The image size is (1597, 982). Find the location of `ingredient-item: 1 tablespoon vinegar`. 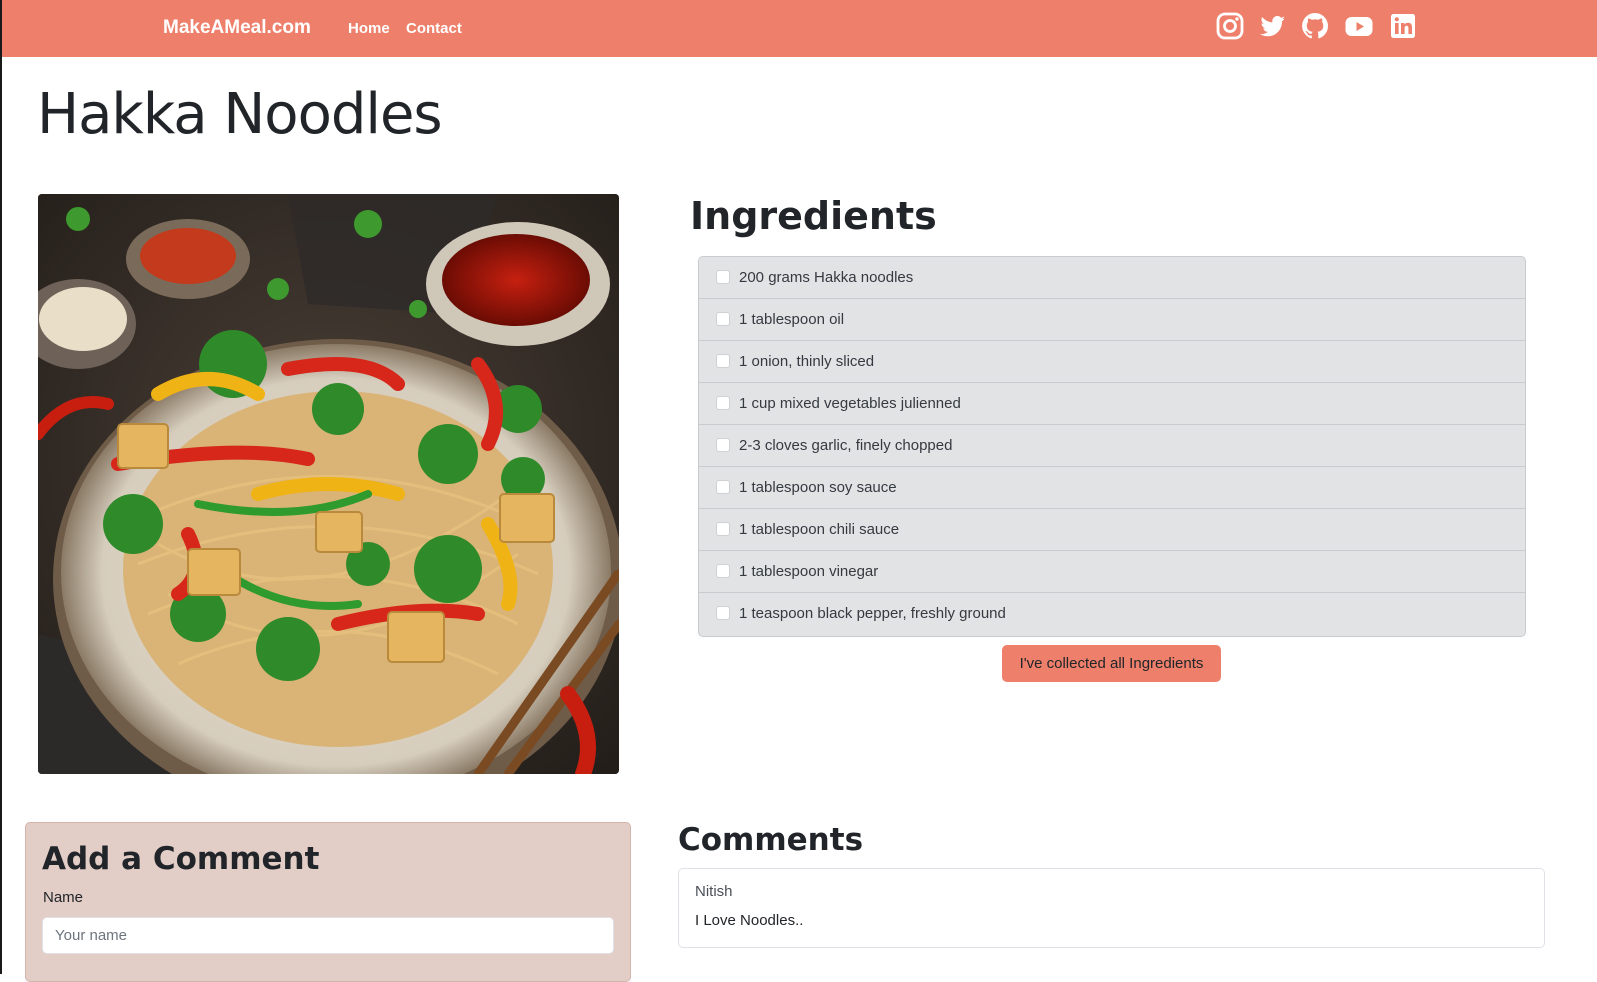

ingredient-item: 1 tablespoon vinegar is located at coordinates (1112, 572).